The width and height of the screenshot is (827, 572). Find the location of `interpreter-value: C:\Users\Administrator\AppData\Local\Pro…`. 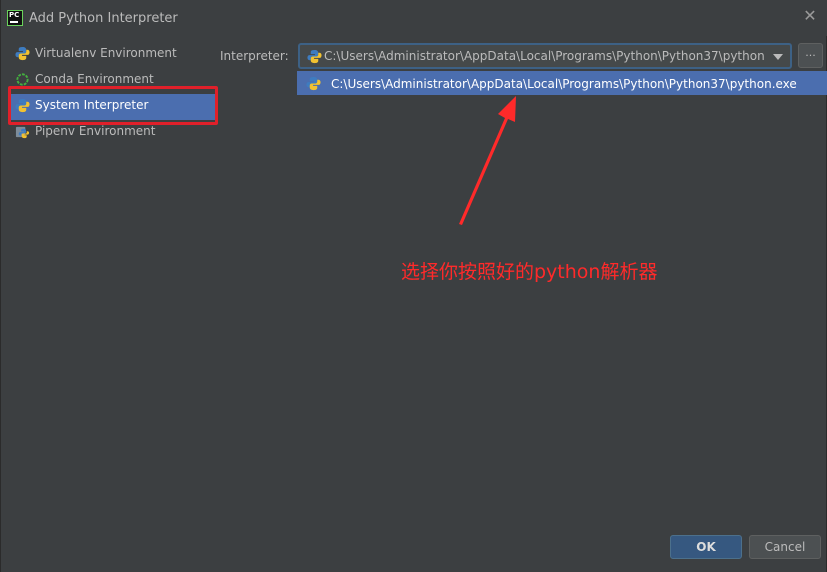

interpreter-value: C:\Users\Administrator\AppData\Local\Pro… is located at coordinates (545, 56).